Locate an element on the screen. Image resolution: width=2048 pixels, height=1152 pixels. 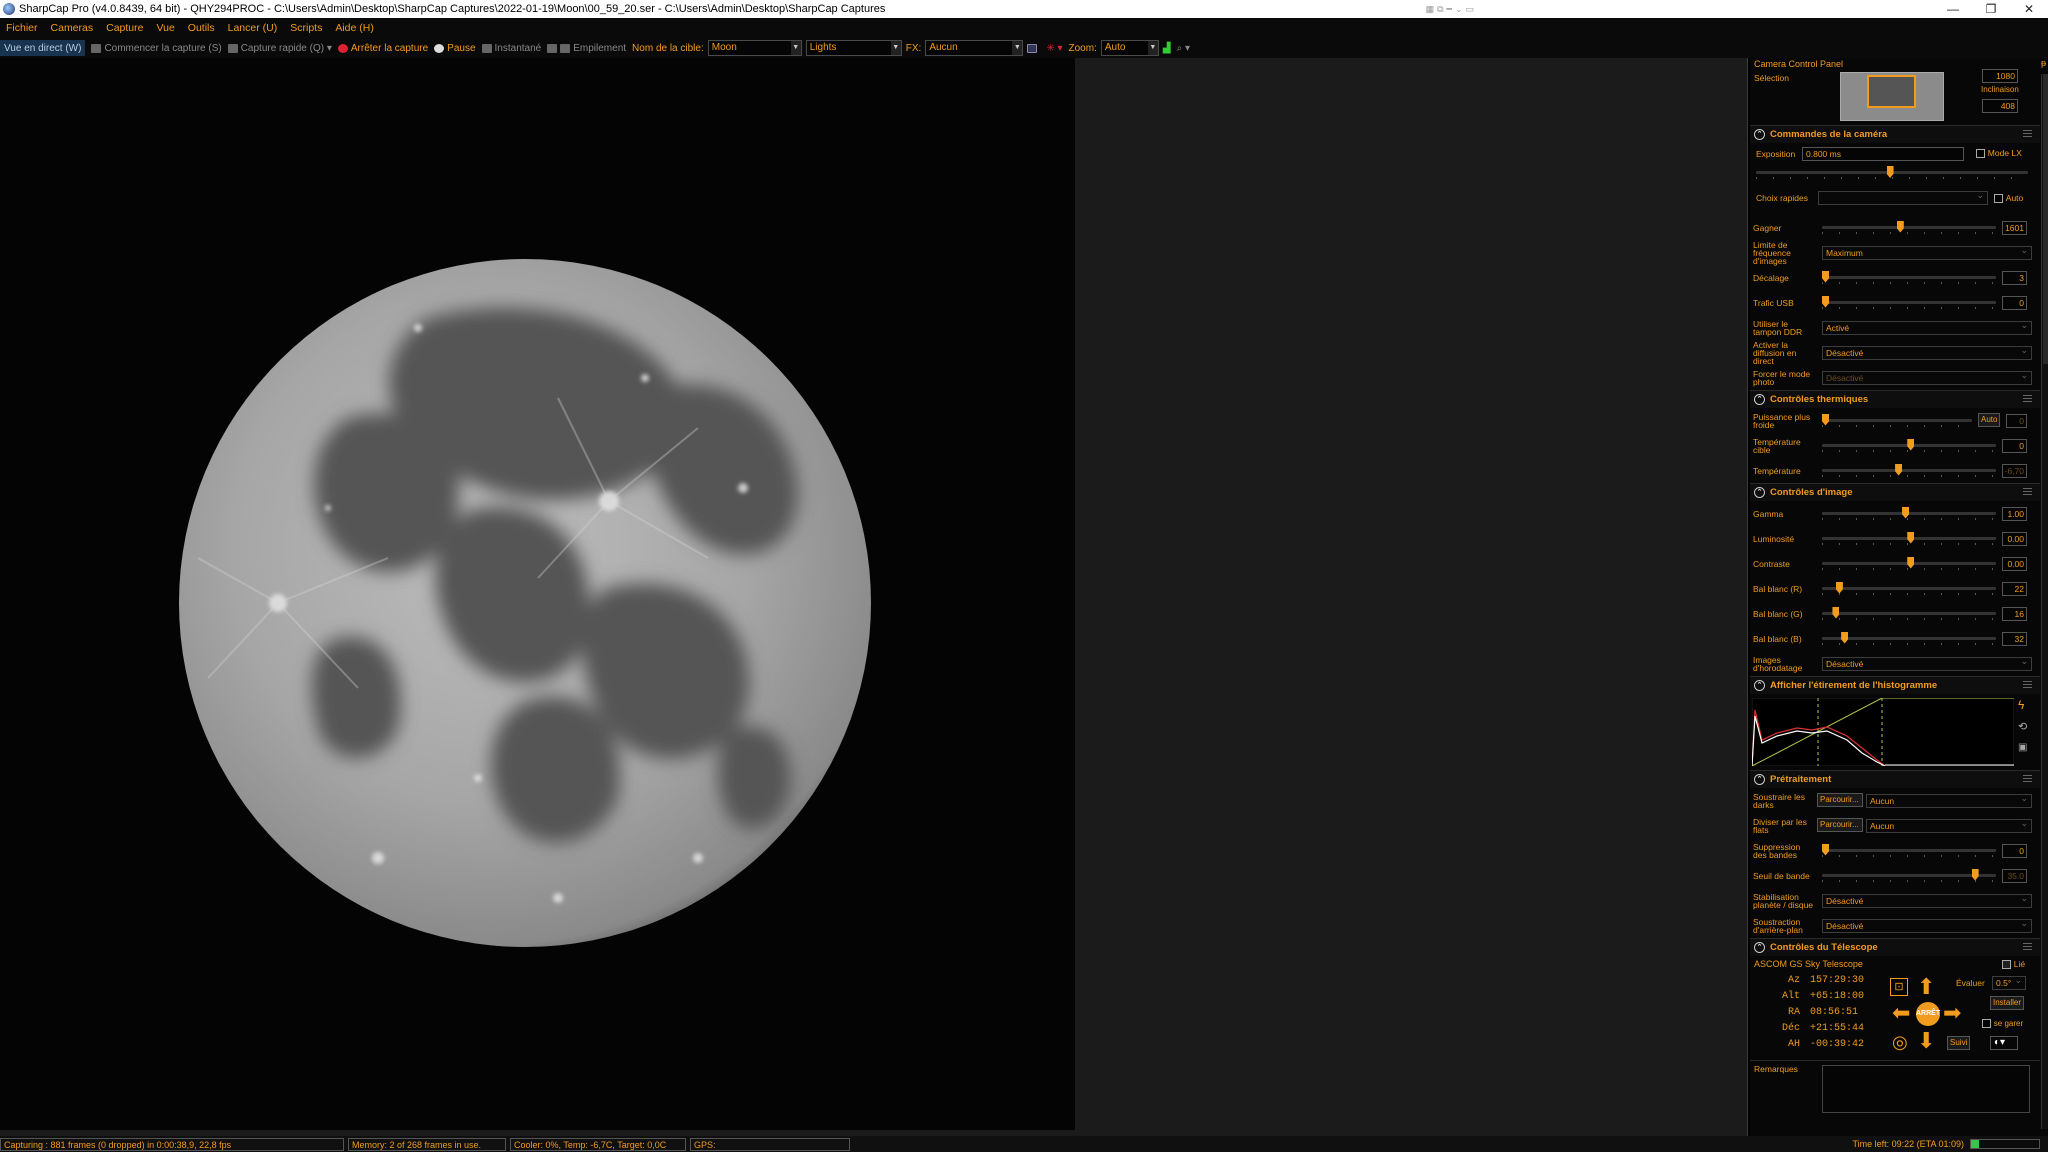
notes-textarea is located at coordinates (1926, 1089).